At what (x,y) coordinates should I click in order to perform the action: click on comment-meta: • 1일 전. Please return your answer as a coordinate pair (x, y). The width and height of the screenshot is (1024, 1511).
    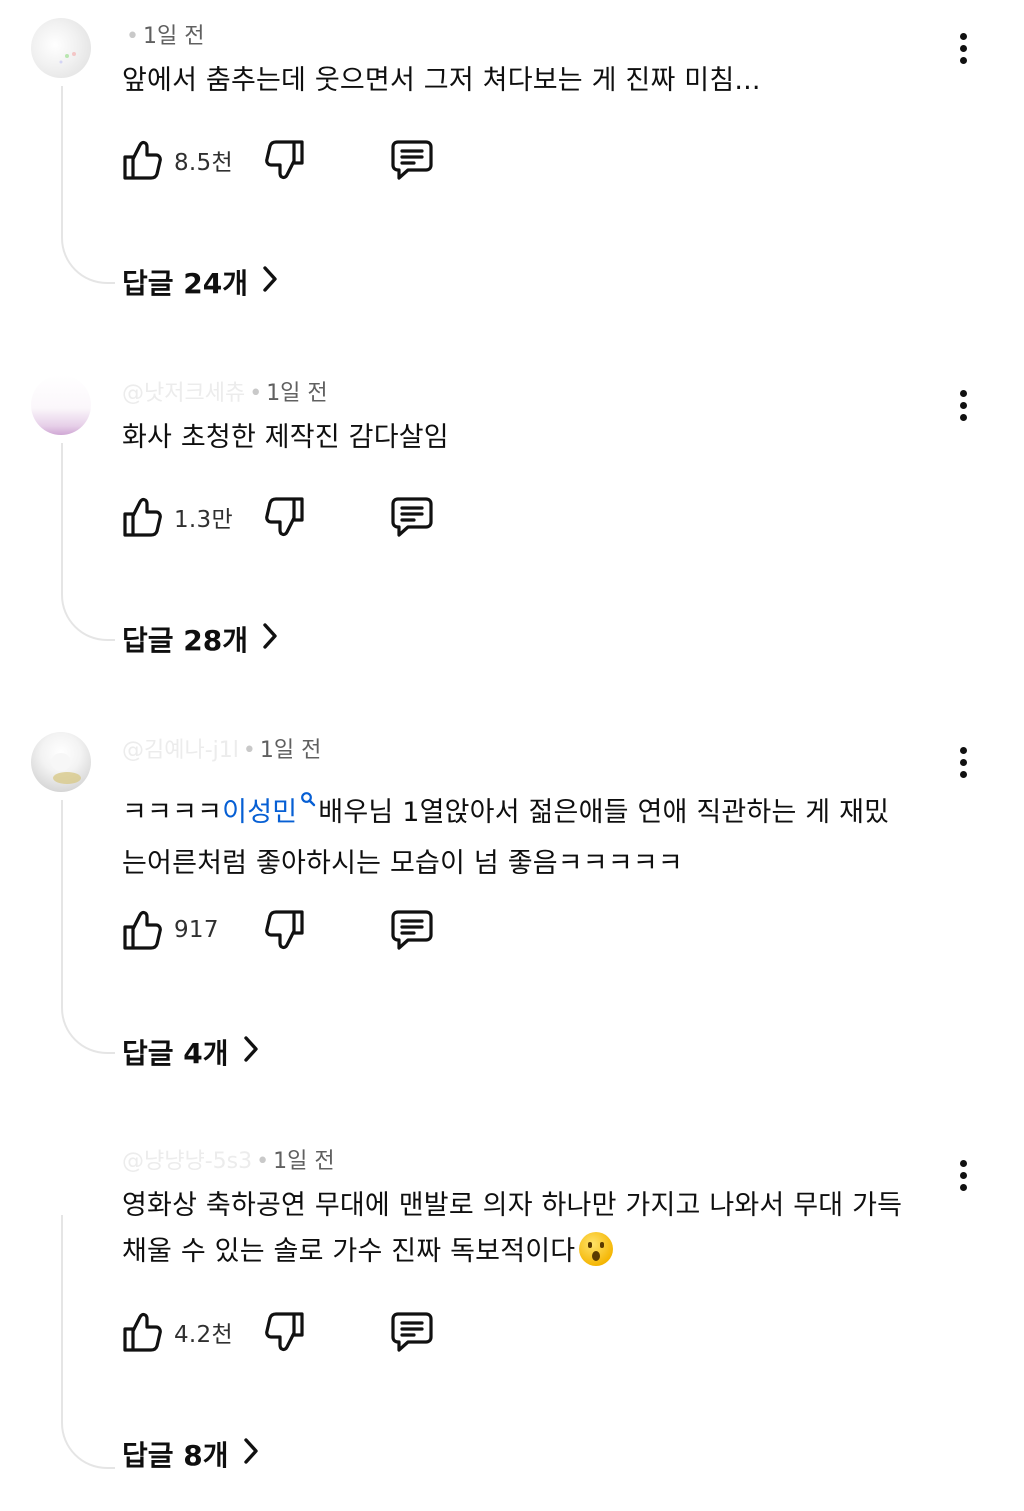
    Looking at the image, I should click on (163, 37).